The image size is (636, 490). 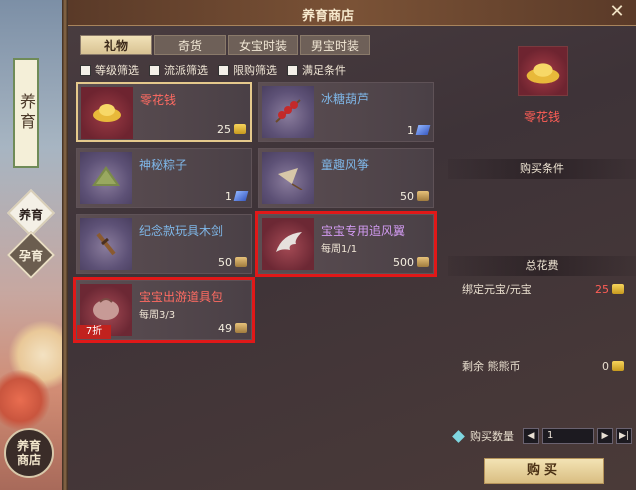 What do you see at coordinates (190, 45) in the screenshot?
I see `tab-rare-goods: 奇货` at bounding box center [190, 45].